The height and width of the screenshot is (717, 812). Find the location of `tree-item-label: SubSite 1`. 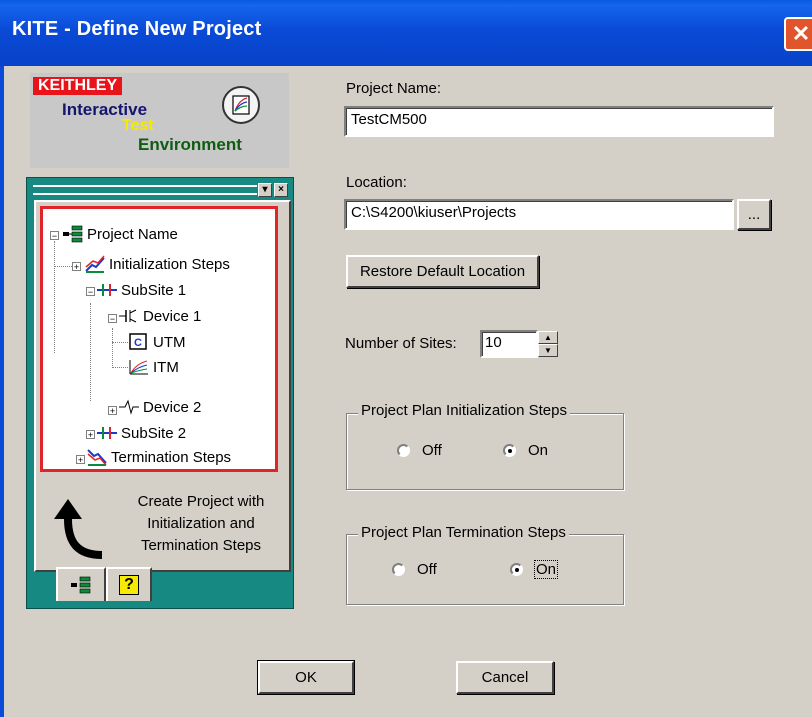

tree-item-label: SubSite 1 is located at coordinates (154, 290).